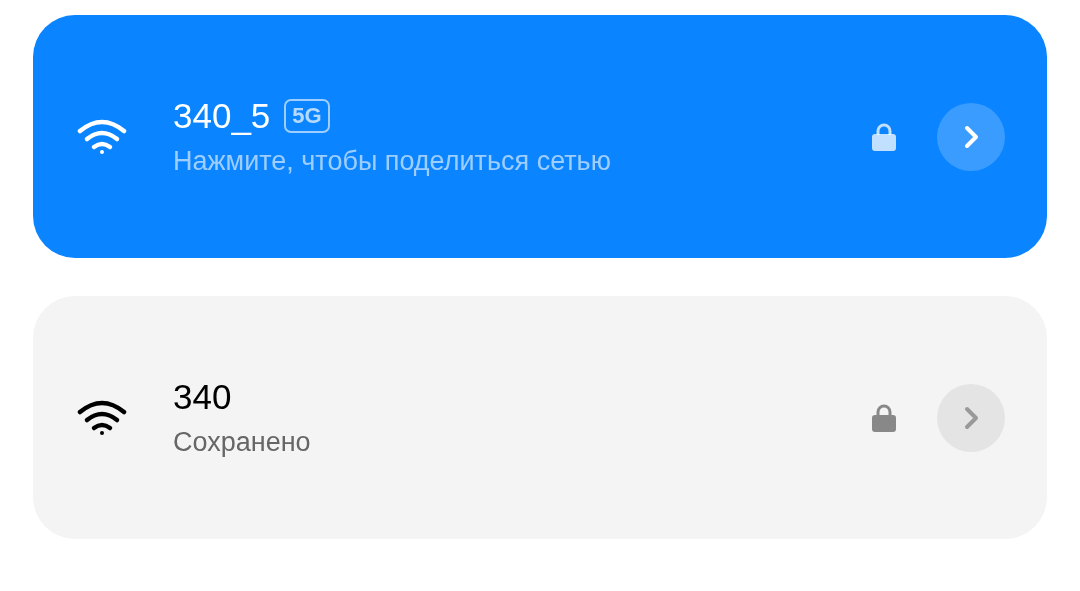  What do you see at coordinates (222, 116) in the screenshot?
I see `network-name: 340_5` at bounding box center [222, 116].